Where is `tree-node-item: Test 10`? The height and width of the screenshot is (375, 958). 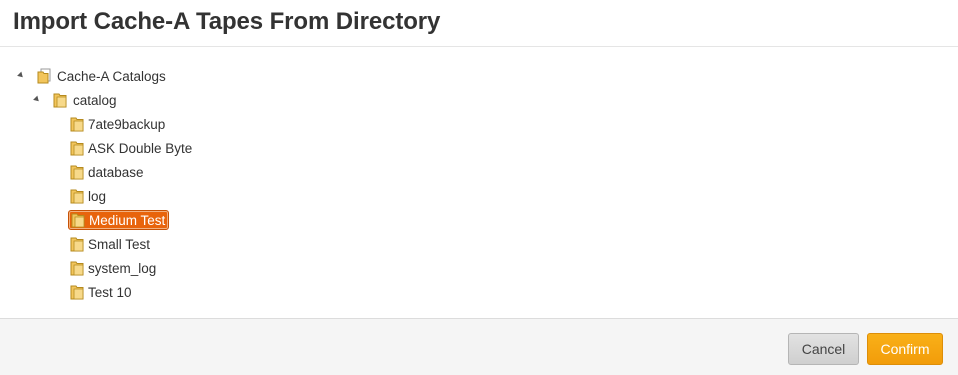 tree-node-item: Test 10 is located at coordinates (101, 292).